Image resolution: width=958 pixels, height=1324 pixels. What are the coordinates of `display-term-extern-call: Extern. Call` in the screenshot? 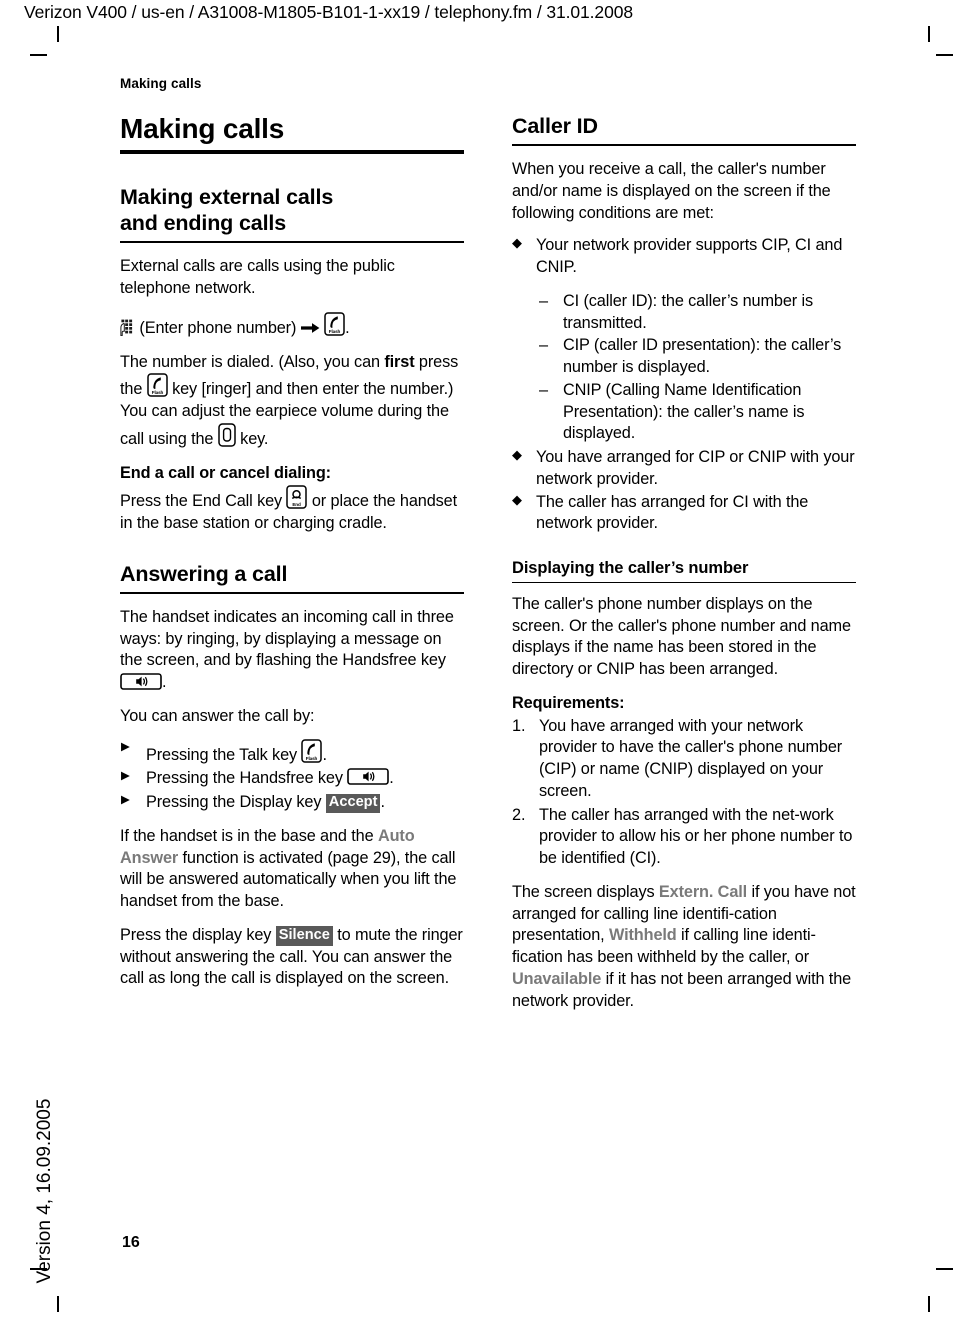 It's located at (703, 891).